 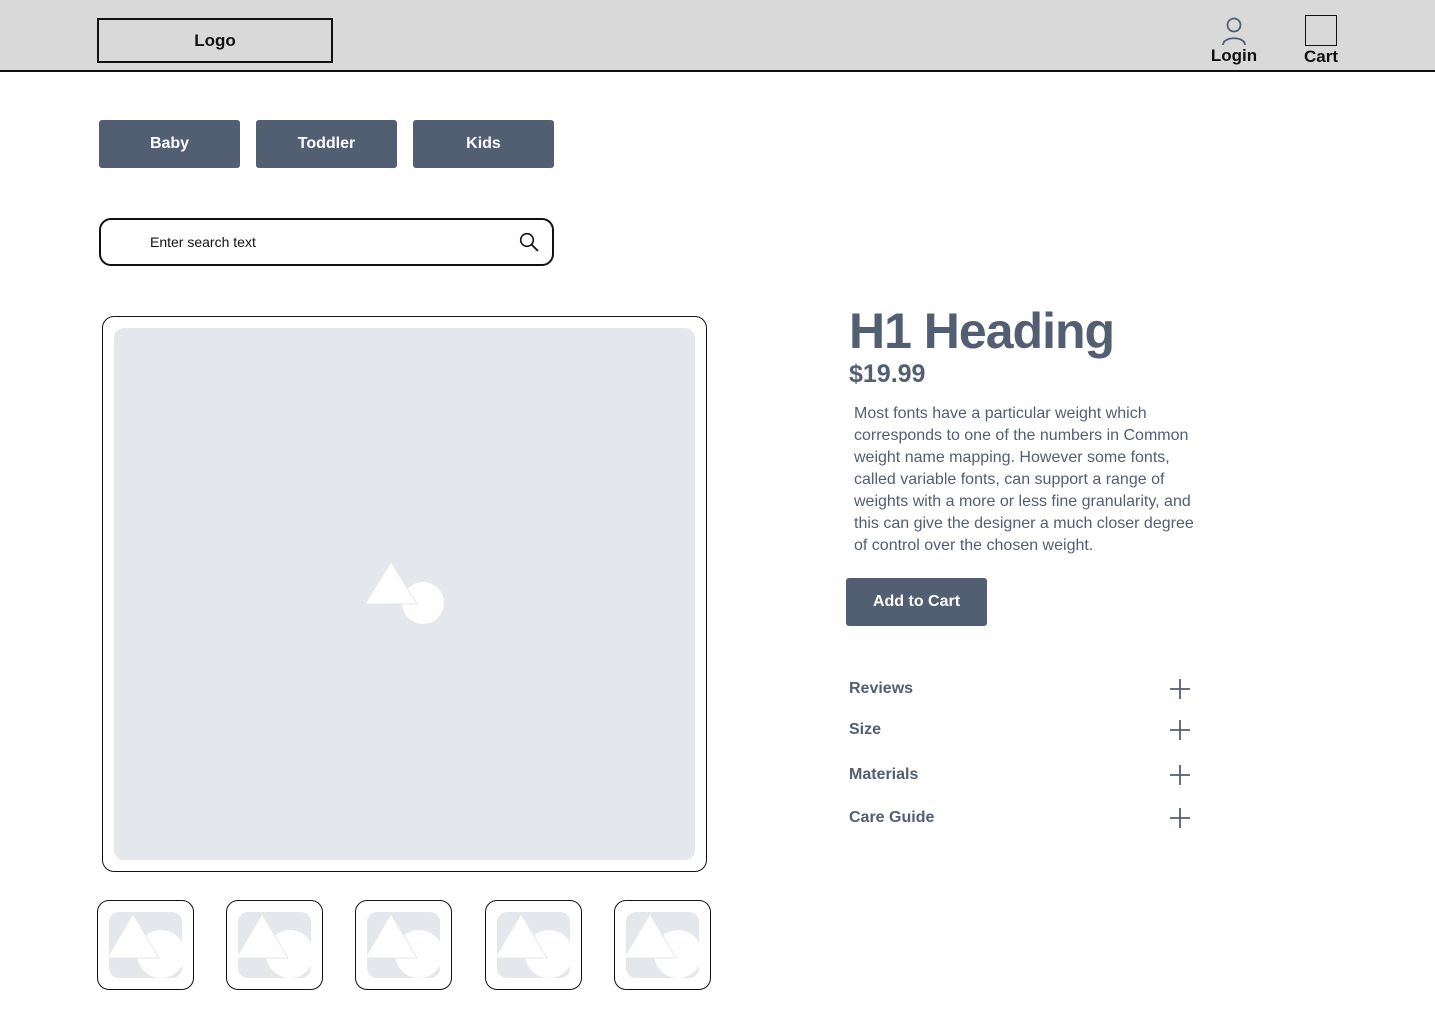 What do you see at coordinates (1320, 56) in the screenshot?
I see `cart-label: Cart` at bounding box center [1320, 56].